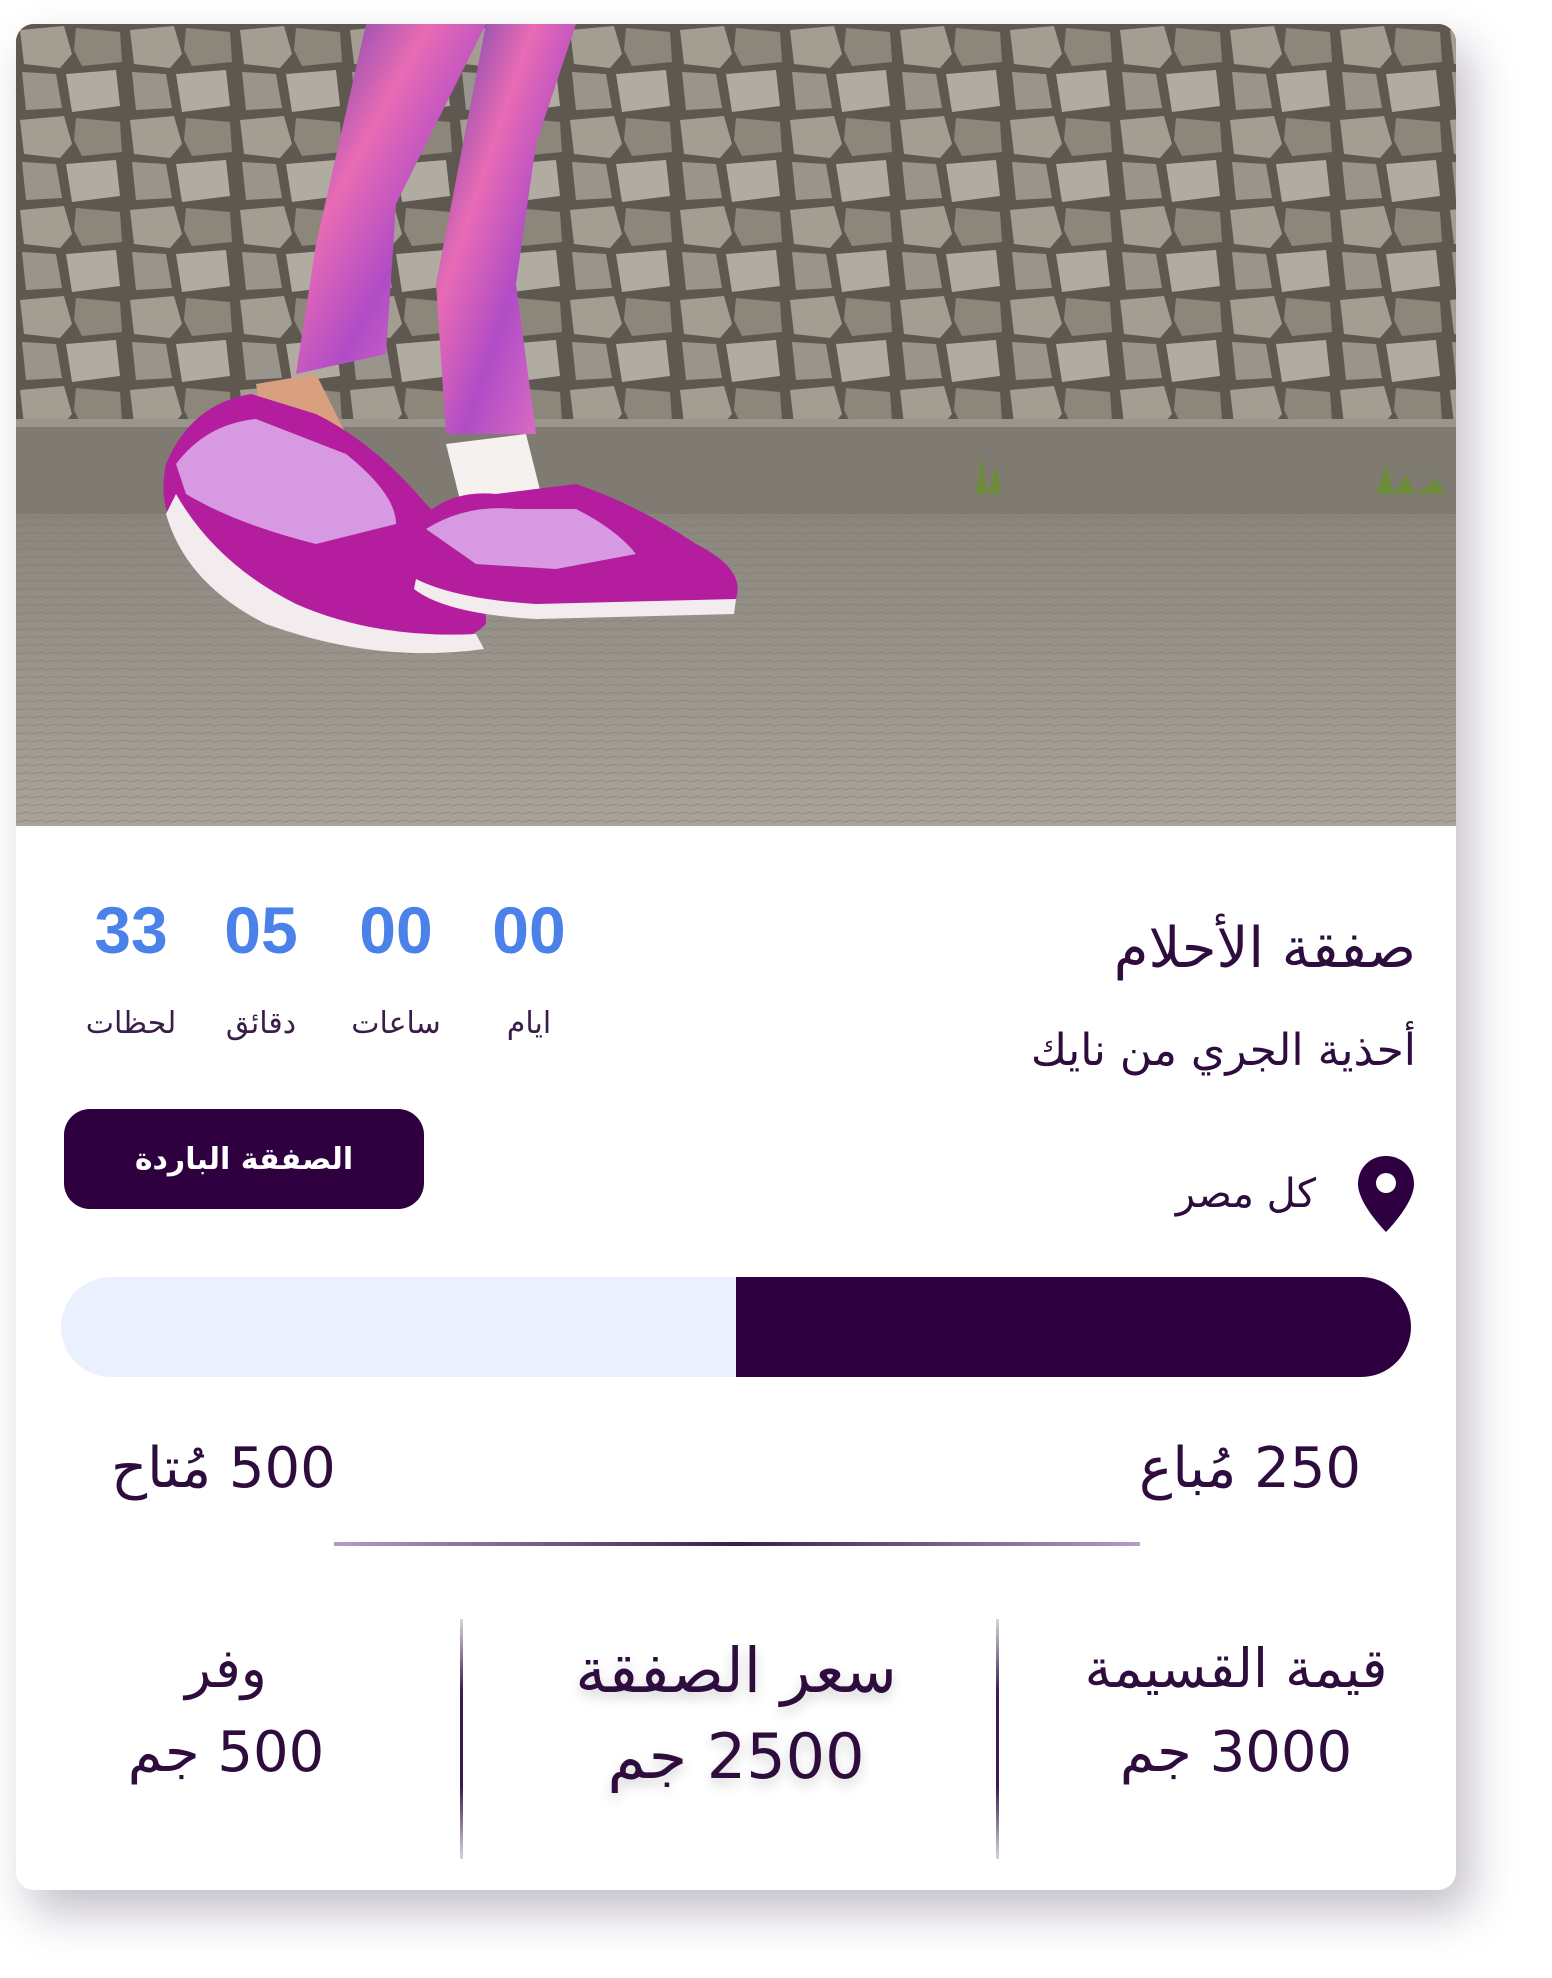 The height and width of the screenshot is (1978, 1552). What do you see at coordinates (131, 969) in the screenshot?
I see `countdown-seconds: 33 لحظات` at bounding box center [131, 969].